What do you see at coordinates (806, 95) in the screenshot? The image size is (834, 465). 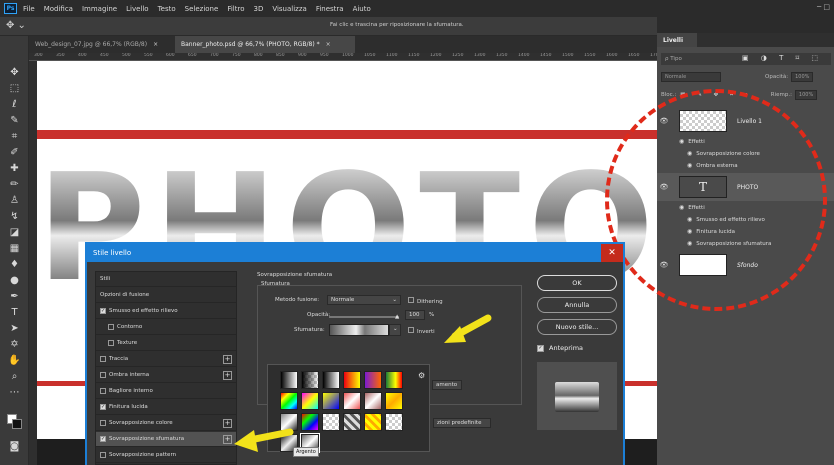 I see `fill-field: 100%` at bounding box center [806, 95].